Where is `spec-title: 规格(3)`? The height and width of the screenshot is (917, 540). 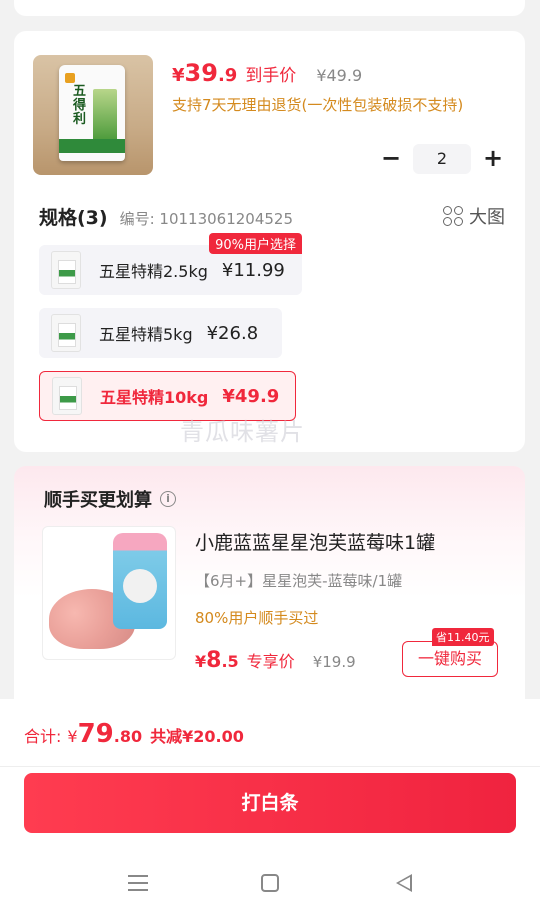
spec-title: 规格(3) is located at coordinates (73, 218).